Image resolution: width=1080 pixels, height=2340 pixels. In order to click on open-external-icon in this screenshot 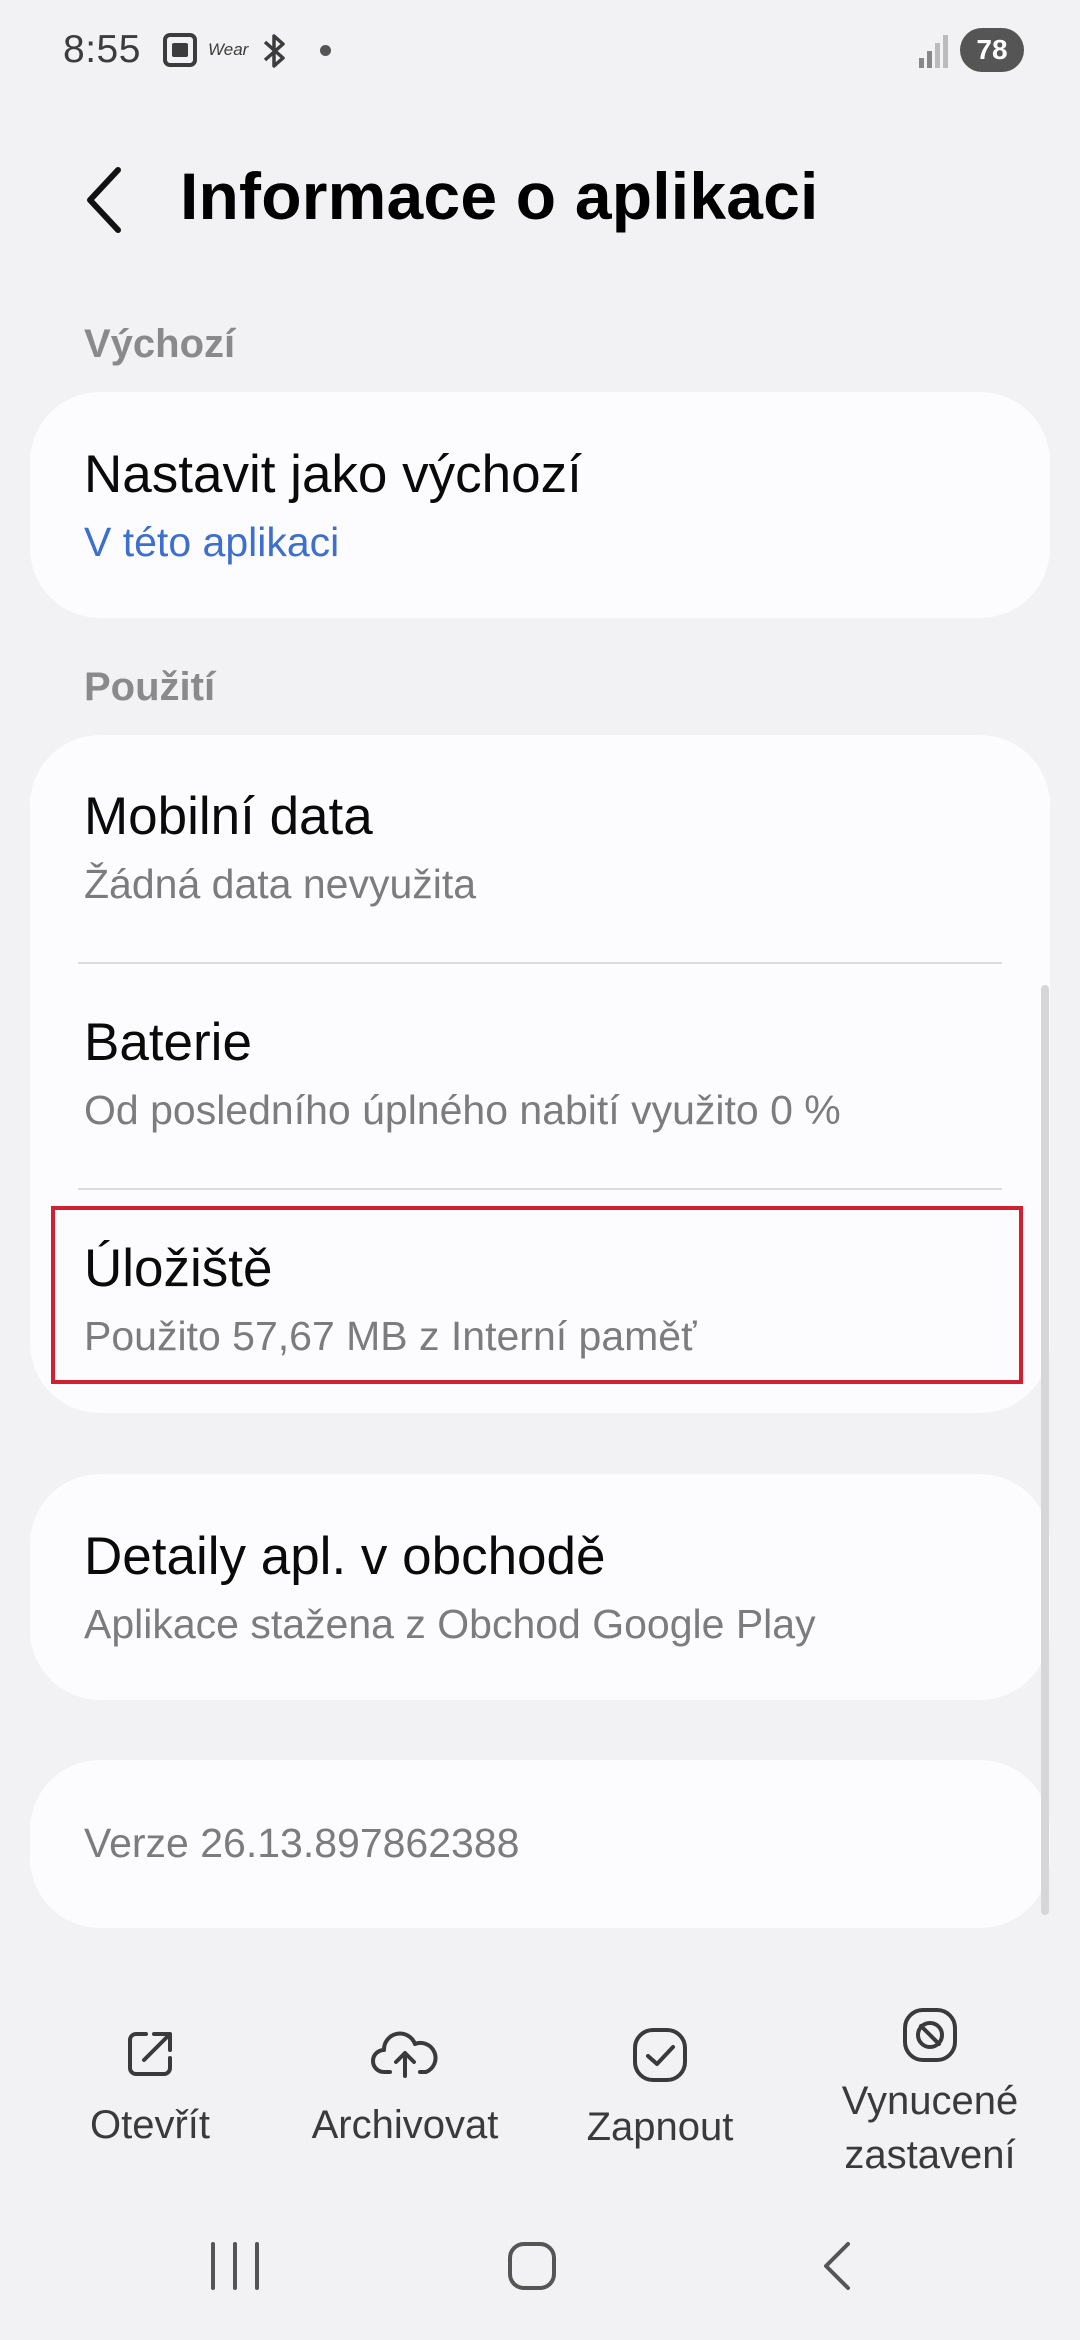, I will do `click(150, 2054)`.